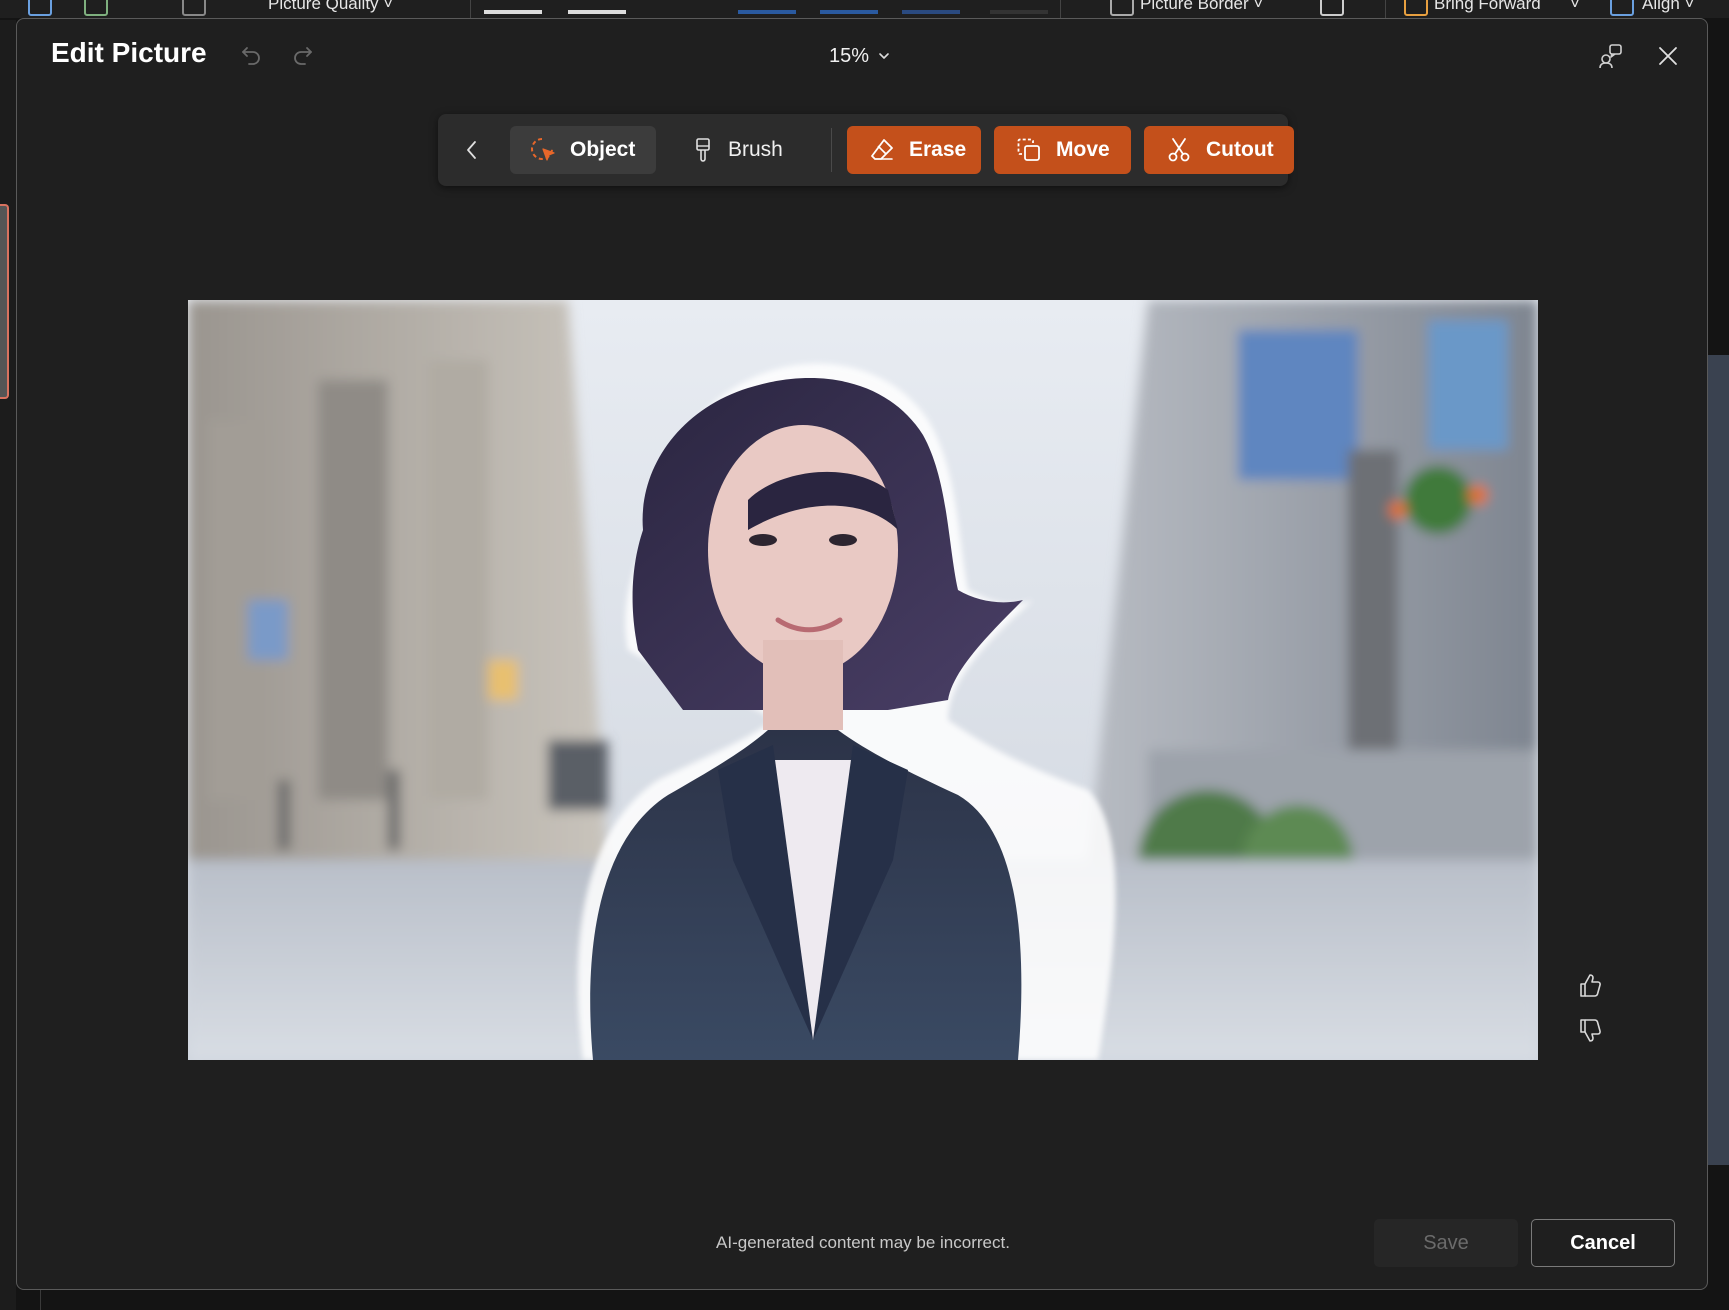 The image size is (1729, 1310). I want to click on thumbs-down-button, so click(1590, 1031).